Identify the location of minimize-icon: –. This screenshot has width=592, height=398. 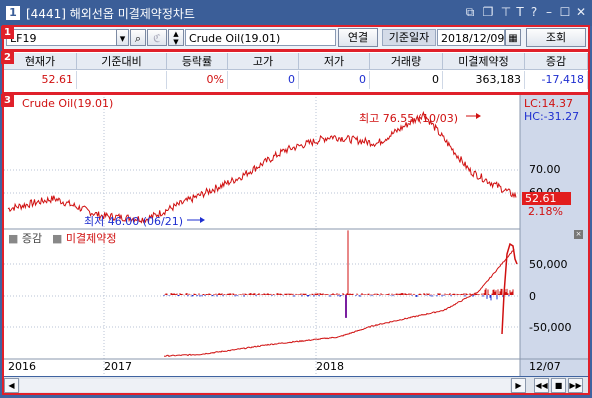
(549, 12).